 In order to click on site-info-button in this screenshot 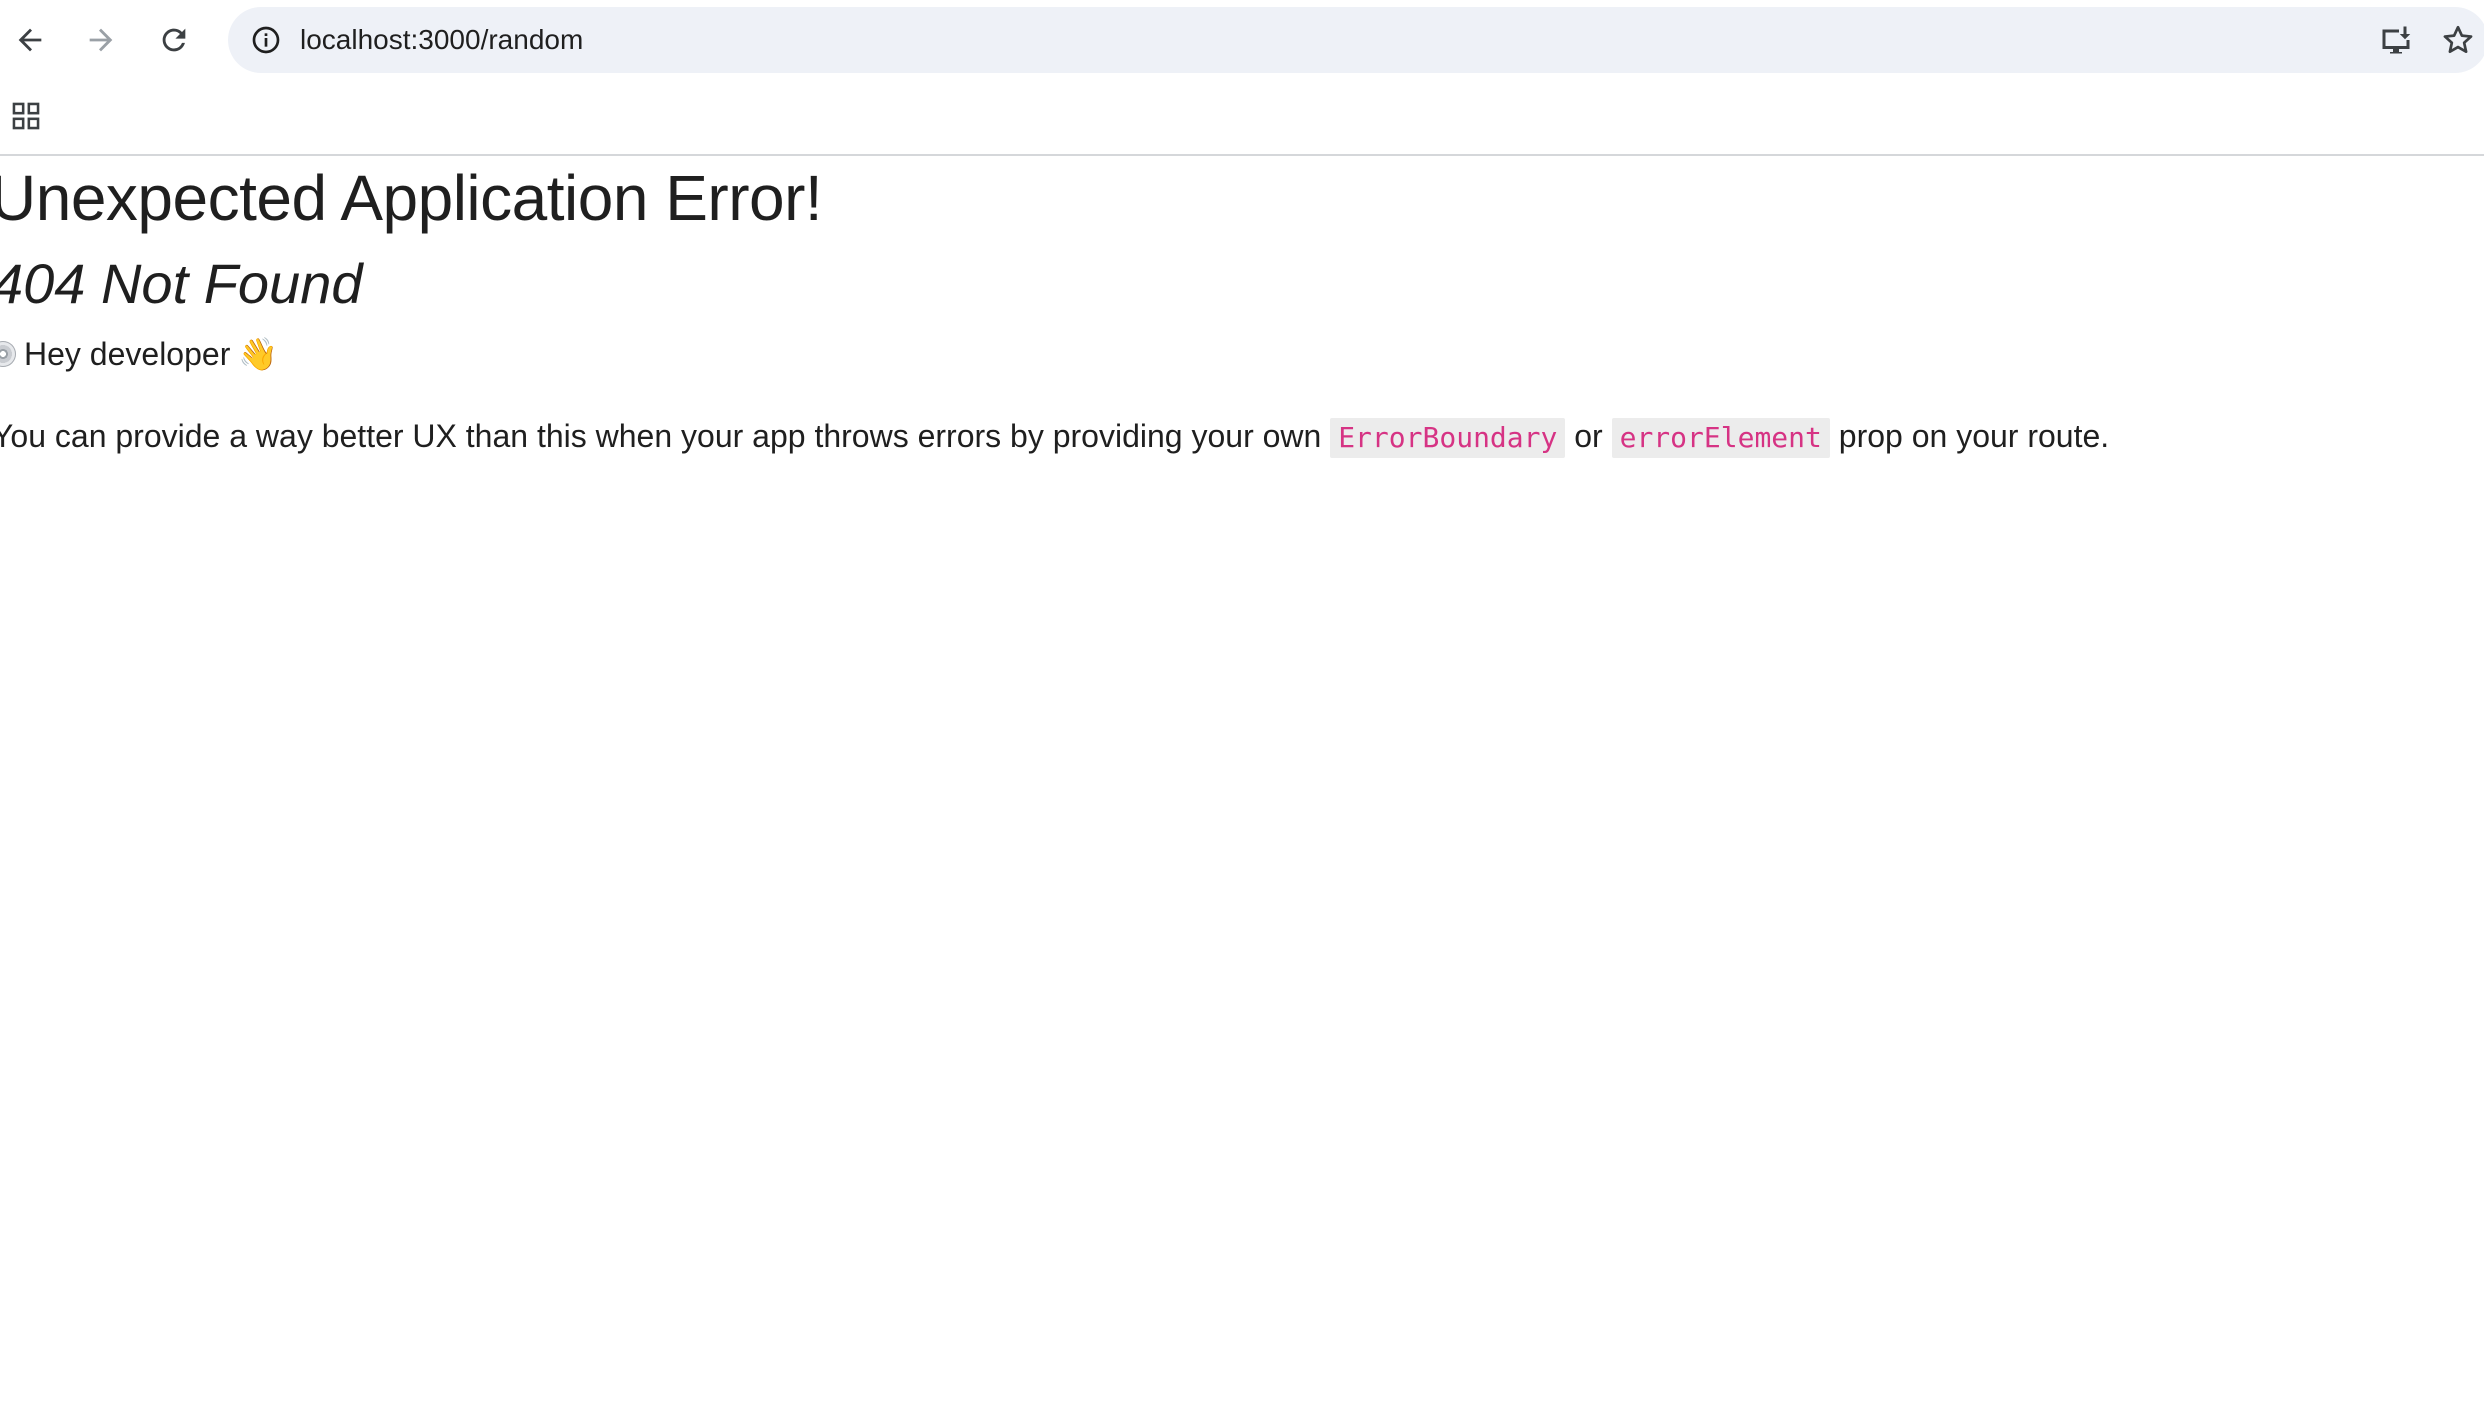, I will do `click(266, 40)`.